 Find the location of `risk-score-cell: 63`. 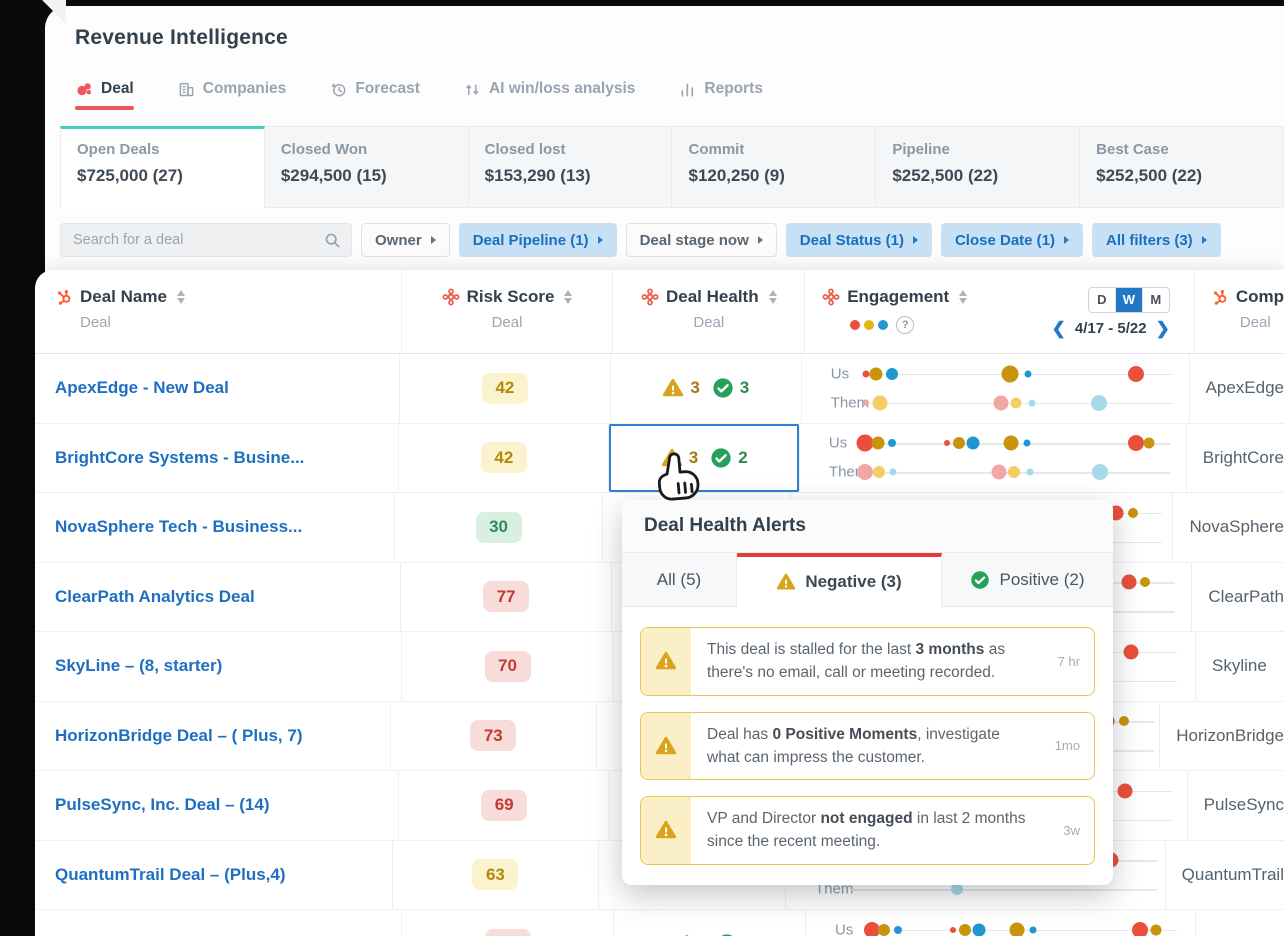

risk-score-cell: 63 is located at coordinates (496, 874).